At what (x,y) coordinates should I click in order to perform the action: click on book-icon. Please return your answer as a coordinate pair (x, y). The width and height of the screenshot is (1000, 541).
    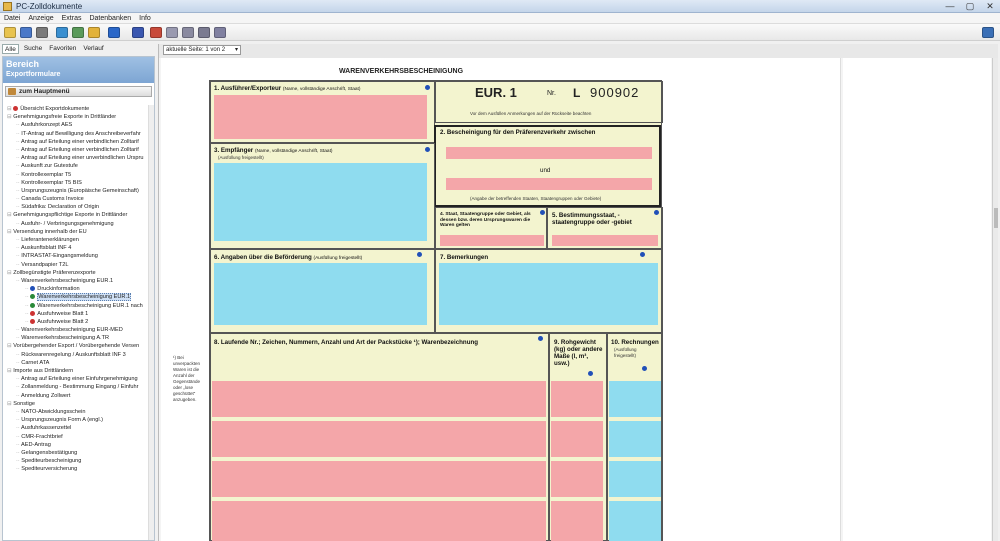
    Looking at the image, I should click on (114, 32).